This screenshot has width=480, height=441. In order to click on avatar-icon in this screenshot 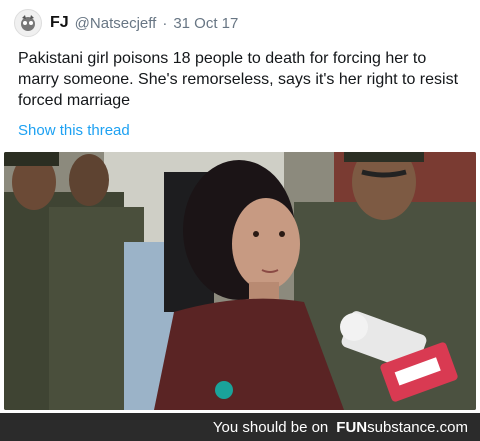, I will do `click(28, 23)`.